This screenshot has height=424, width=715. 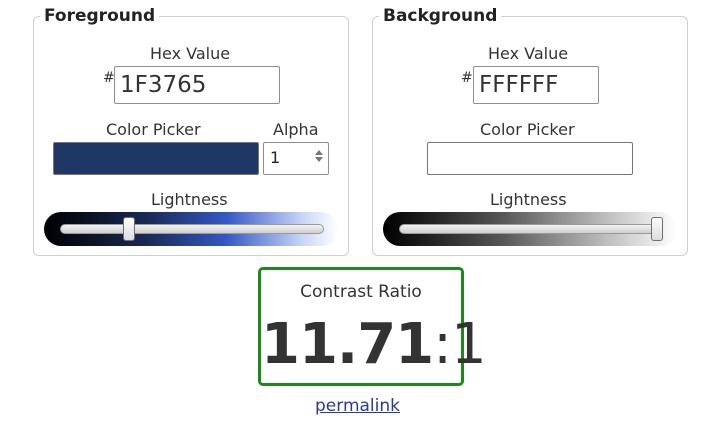 I want to click on bg-hex-input, so click(x=536, y=85).